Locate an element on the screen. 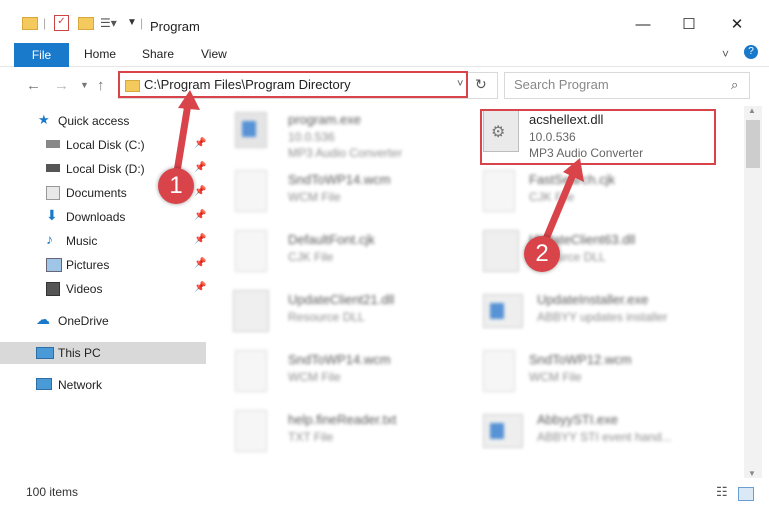 Image resolution: width=769 pixels, height=515 pixels. tab-home: Home is located at coordinates (100, 54).